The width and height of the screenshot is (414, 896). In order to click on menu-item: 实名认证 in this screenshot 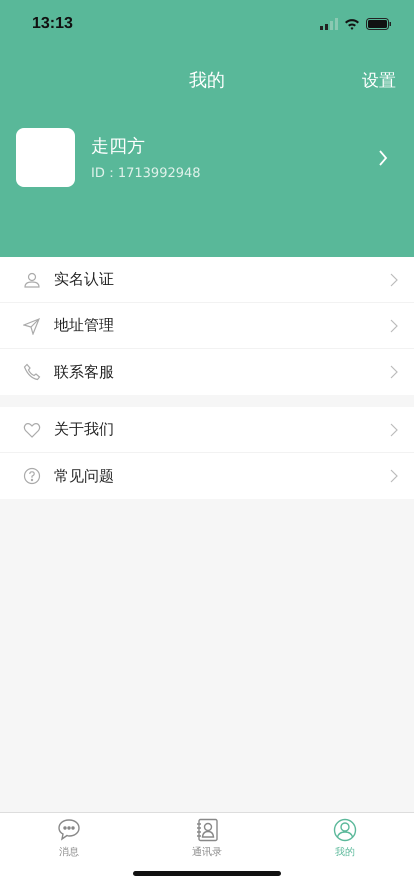, I will do `click(207, 280)`.